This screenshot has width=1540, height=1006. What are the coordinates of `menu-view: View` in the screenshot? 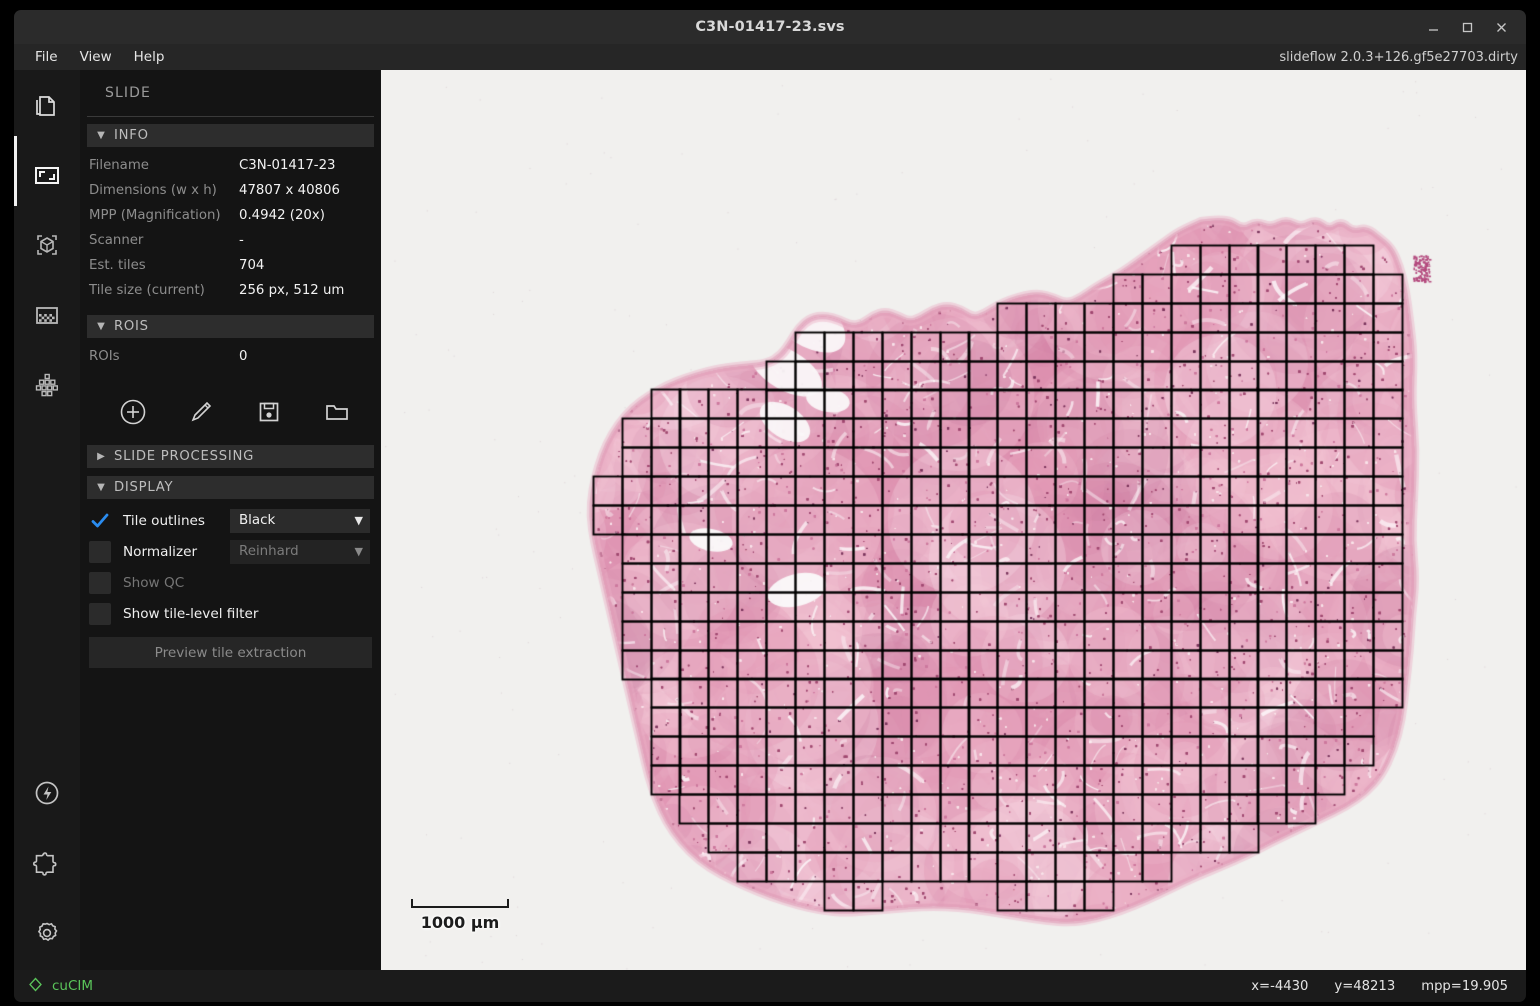 It's located at (96, 57).